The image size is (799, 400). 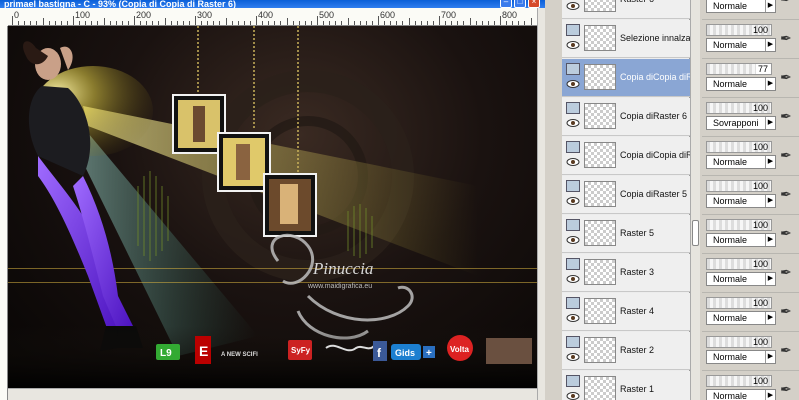 I want to click on logo-l9: L9, so click(x=166, y=353).